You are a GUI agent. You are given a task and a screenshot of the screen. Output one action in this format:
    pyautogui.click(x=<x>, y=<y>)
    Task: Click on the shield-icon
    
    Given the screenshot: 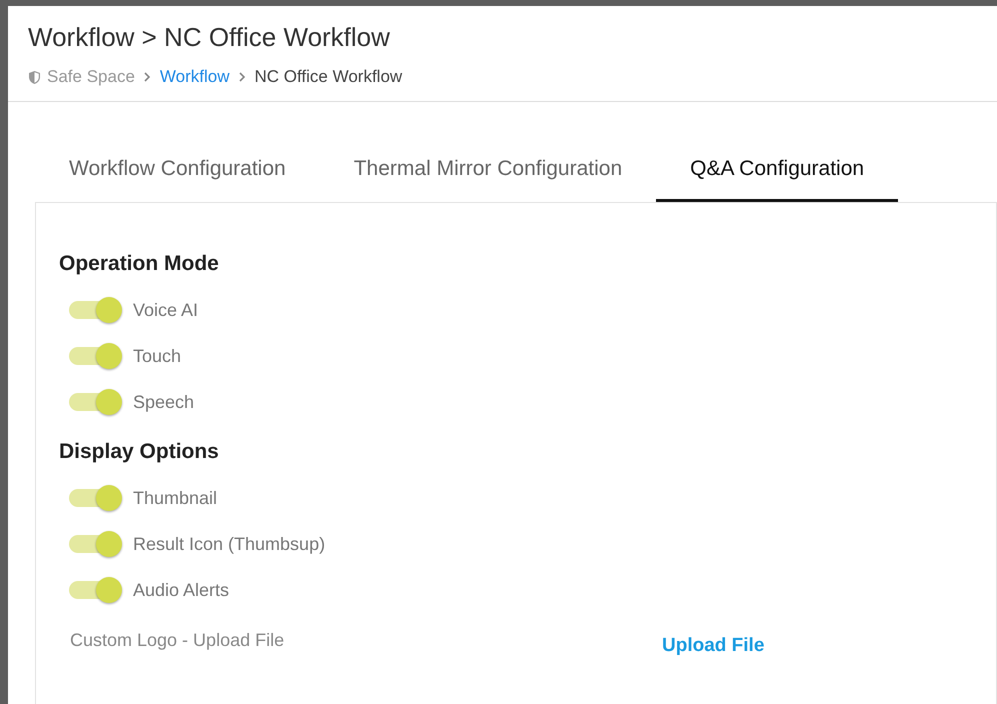 What is the action you would take?
    pyautogui.click(x=34, y=77)
    